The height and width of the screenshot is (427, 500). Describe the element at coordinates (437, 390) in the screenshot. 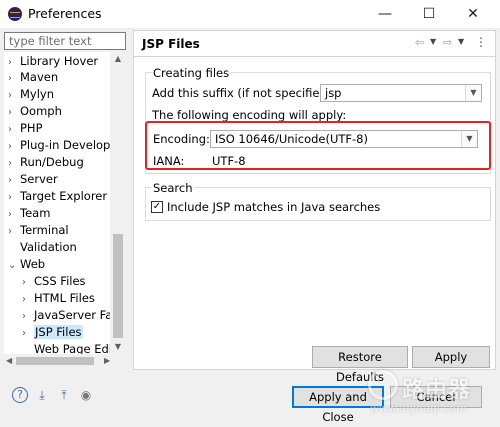

I see `watermark-brand: 路由器` at that location.